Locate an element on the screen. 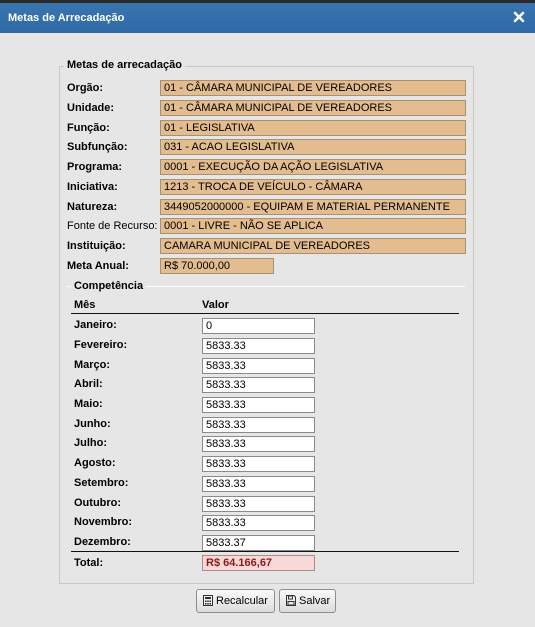  month-input-abril is located at coordinates (258, 385).